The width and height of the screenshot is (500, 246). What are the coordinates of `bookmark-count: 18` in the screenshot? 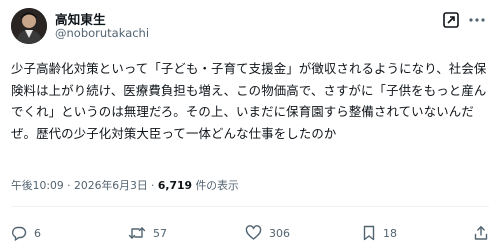 It's located at (390, 233).